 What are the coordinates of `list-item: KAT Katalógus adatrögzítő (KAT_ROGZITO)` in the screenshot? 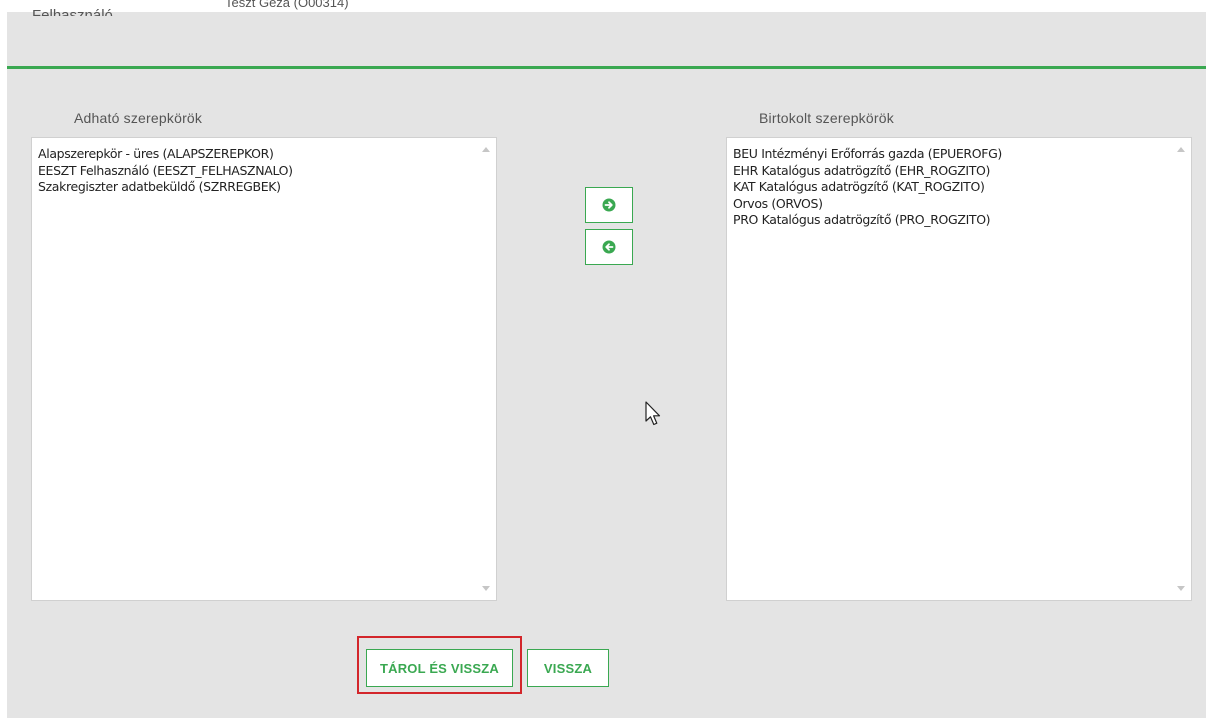 It's located at (962, 187).